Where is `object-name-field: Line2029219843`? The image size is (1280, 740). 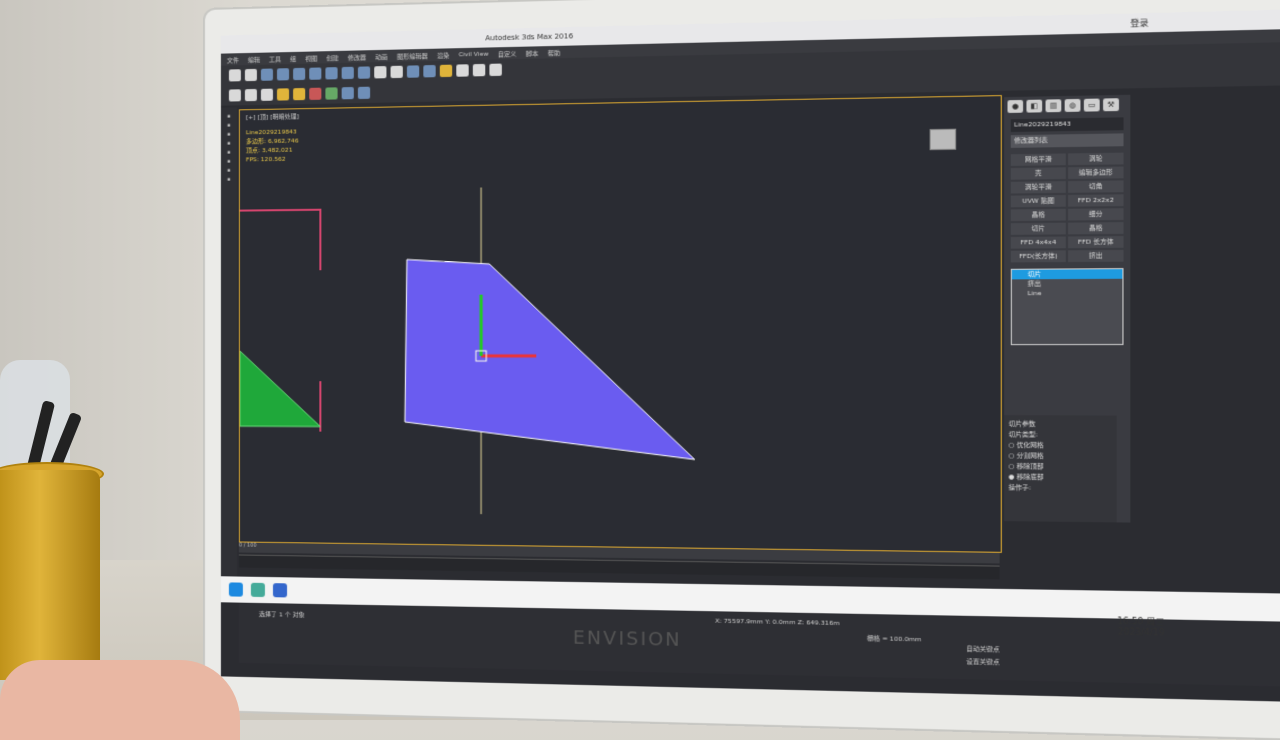
object-name-field: Line2029219843 is located at coordinates (1067, 124).